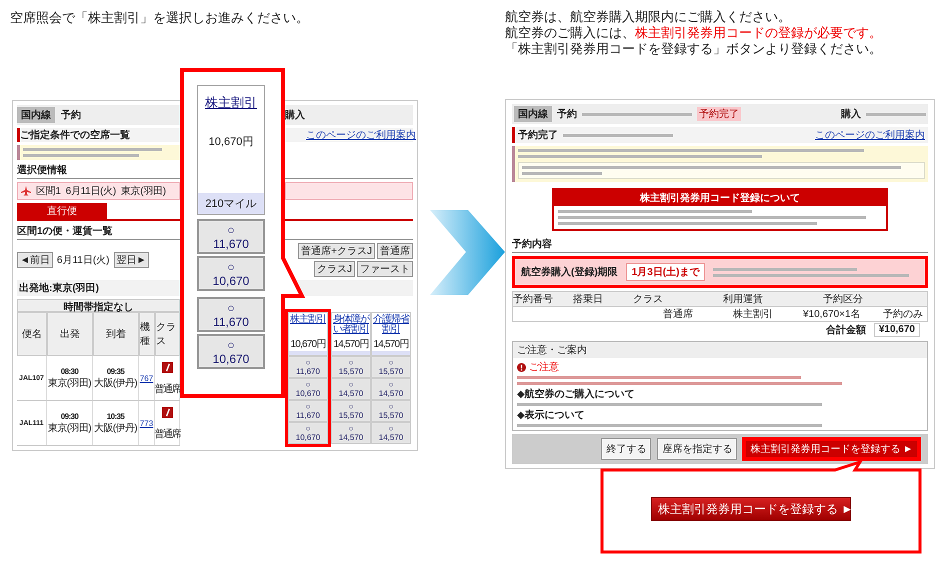 Image resolution: width=940 pixels, height=570 pixels. Describe the element at coordinates (719, 114) in the screenshot. I see `current-step-label: 予約完了` at that location.